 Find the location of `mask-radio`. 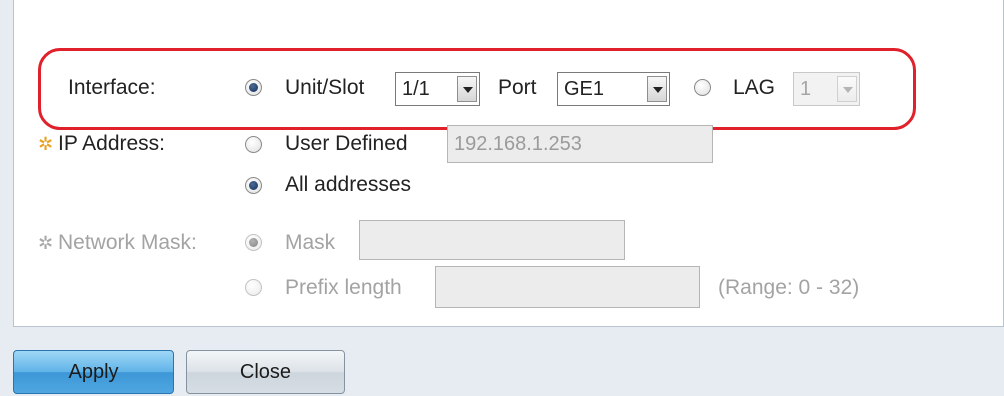

mask-radio is located at coordinates (253, 242).